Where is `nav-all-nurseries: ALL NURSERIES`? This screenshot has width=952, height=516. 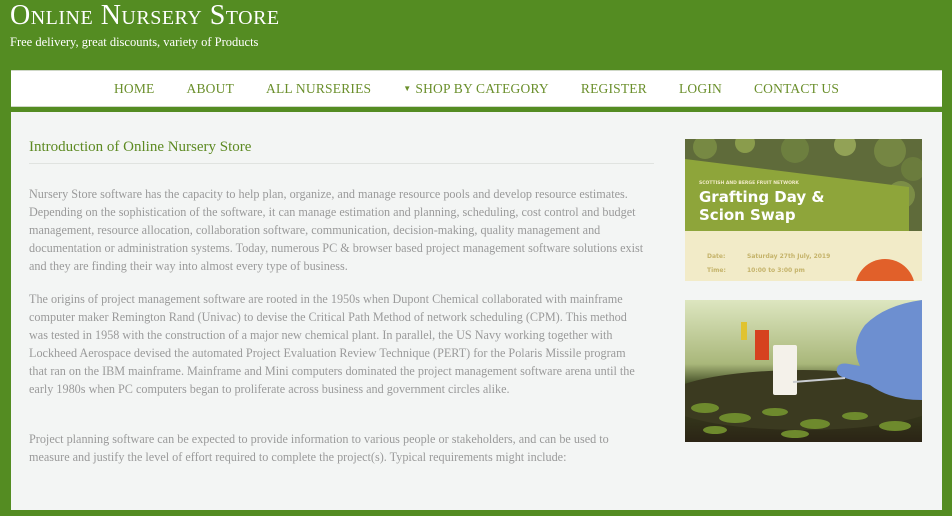 nav-all-nurseries: ALL NURSERIES is located at coordinates (318, 89).